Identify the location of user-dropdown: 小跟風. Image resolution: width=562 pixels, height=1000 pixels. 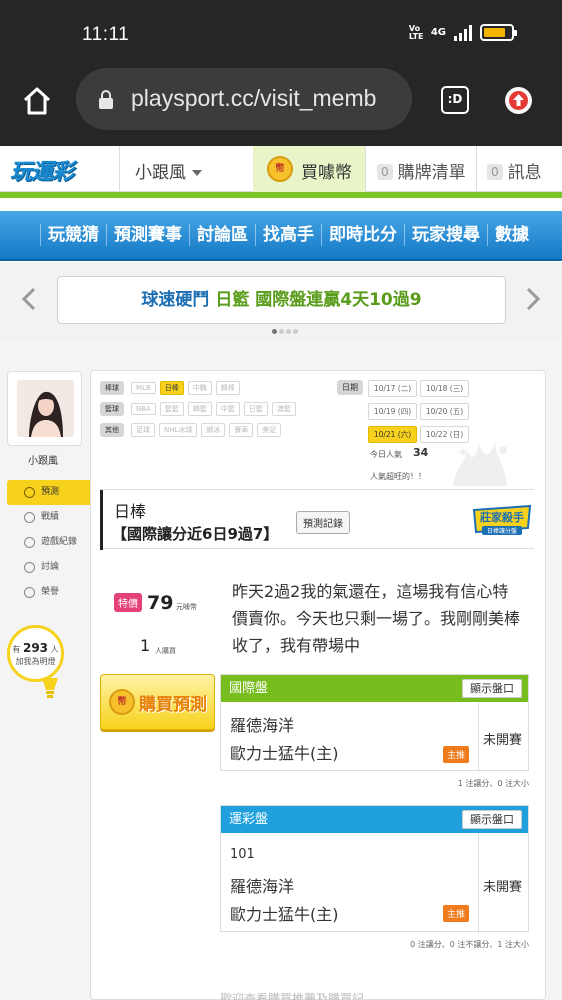
(168, 170).